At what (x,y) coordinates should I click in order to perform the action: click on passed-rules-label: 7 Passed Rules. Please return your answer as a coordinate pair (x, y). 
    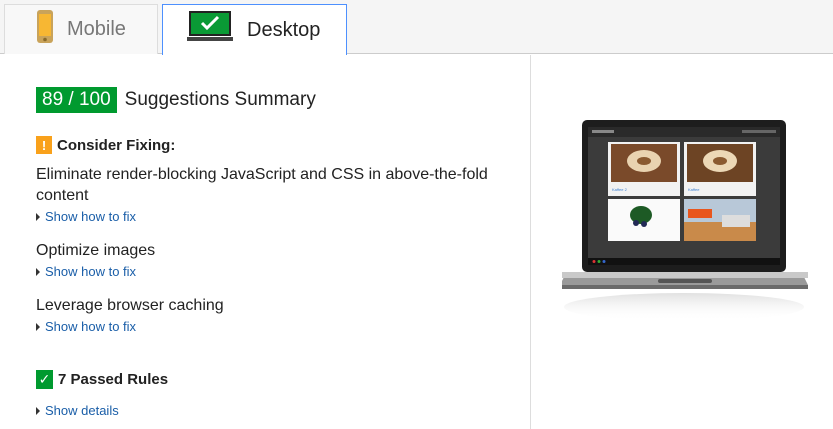
    Looking at the image, I should click on (113, 379).